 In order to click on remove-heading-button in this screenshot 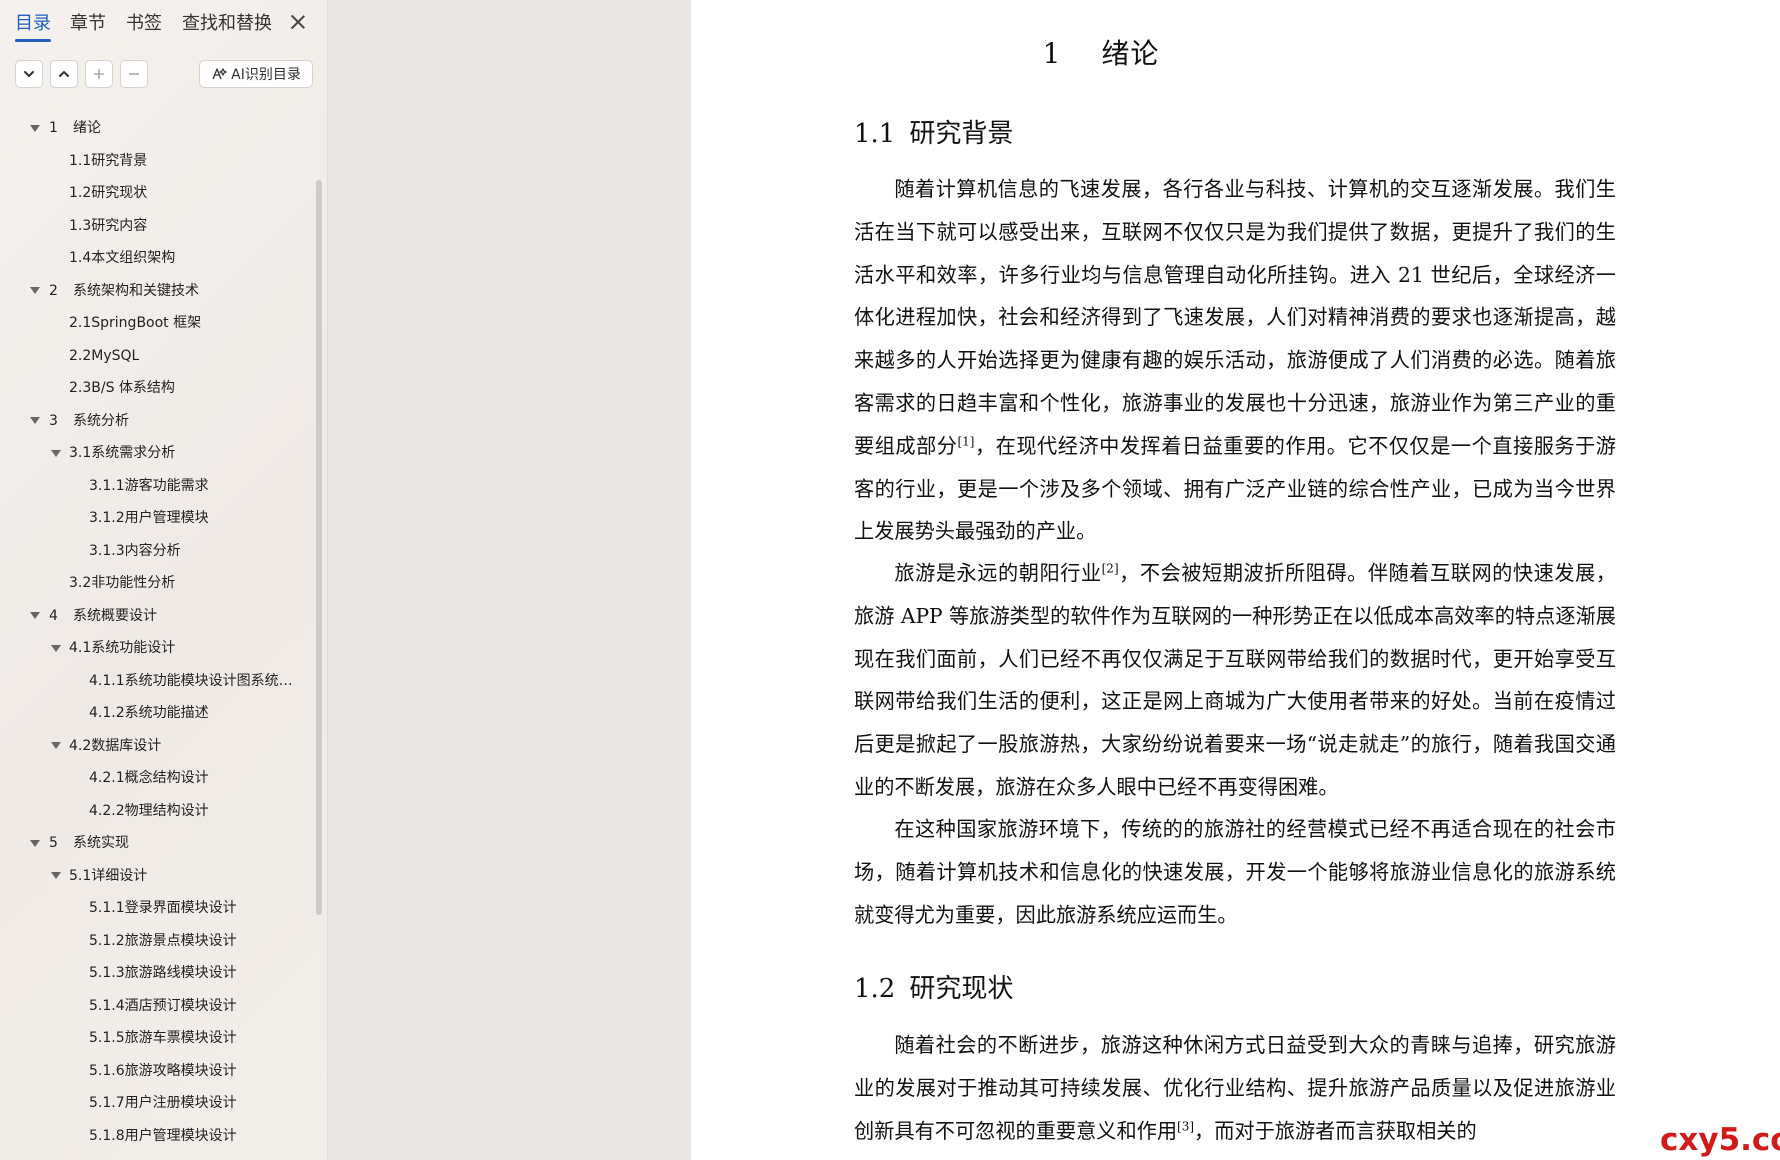, I will do `click(134, 74)`.